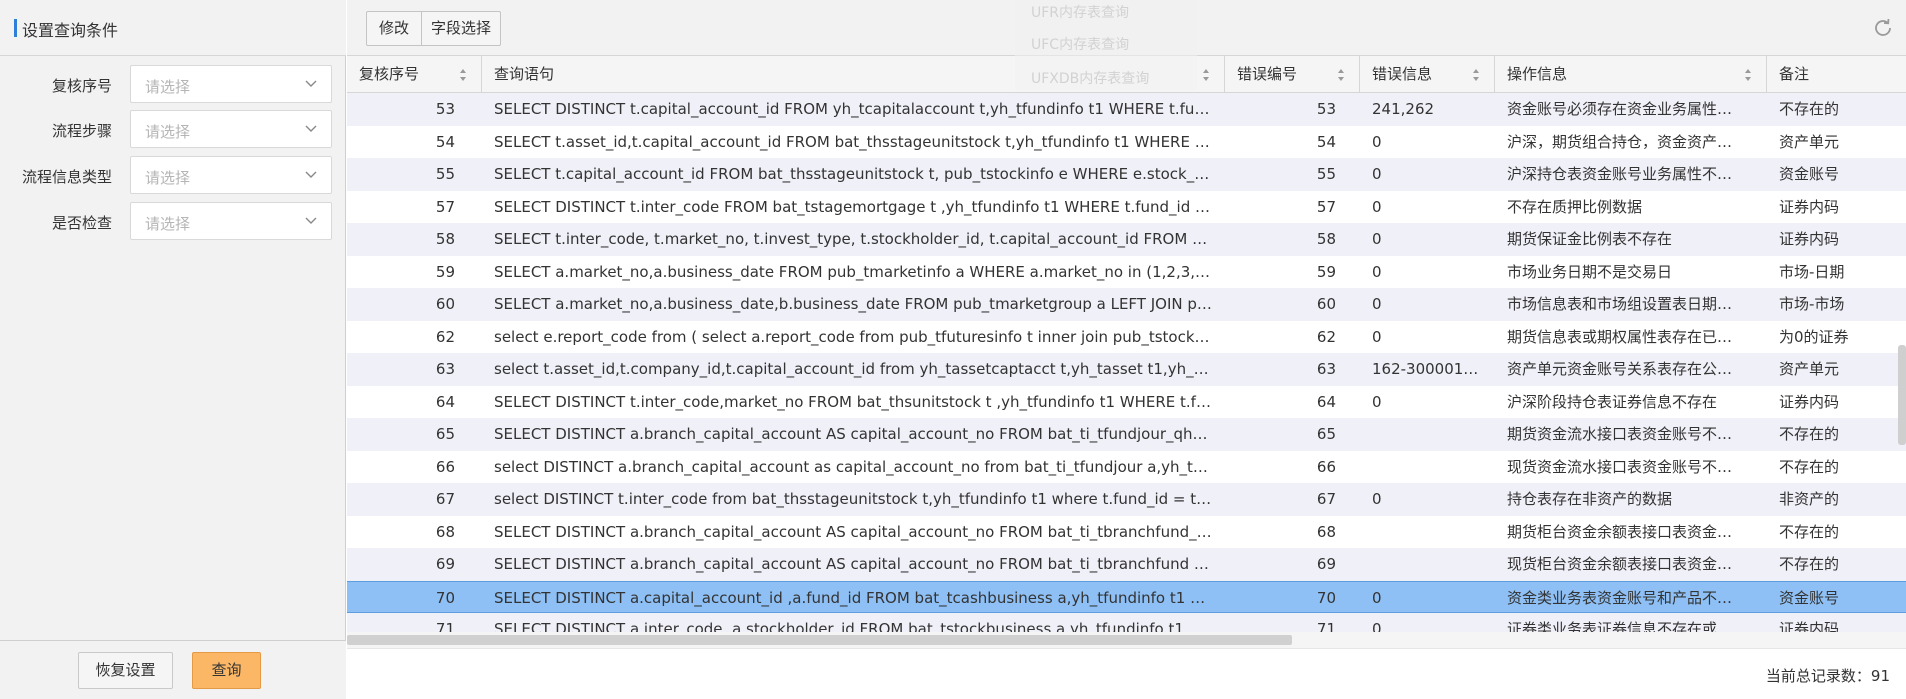 The width and height of the screenshot is (1906, 699). What do you see at coordinates (1421, 564) in the screenshot?
I see `cell-err` at bounding box center [1421, 564].